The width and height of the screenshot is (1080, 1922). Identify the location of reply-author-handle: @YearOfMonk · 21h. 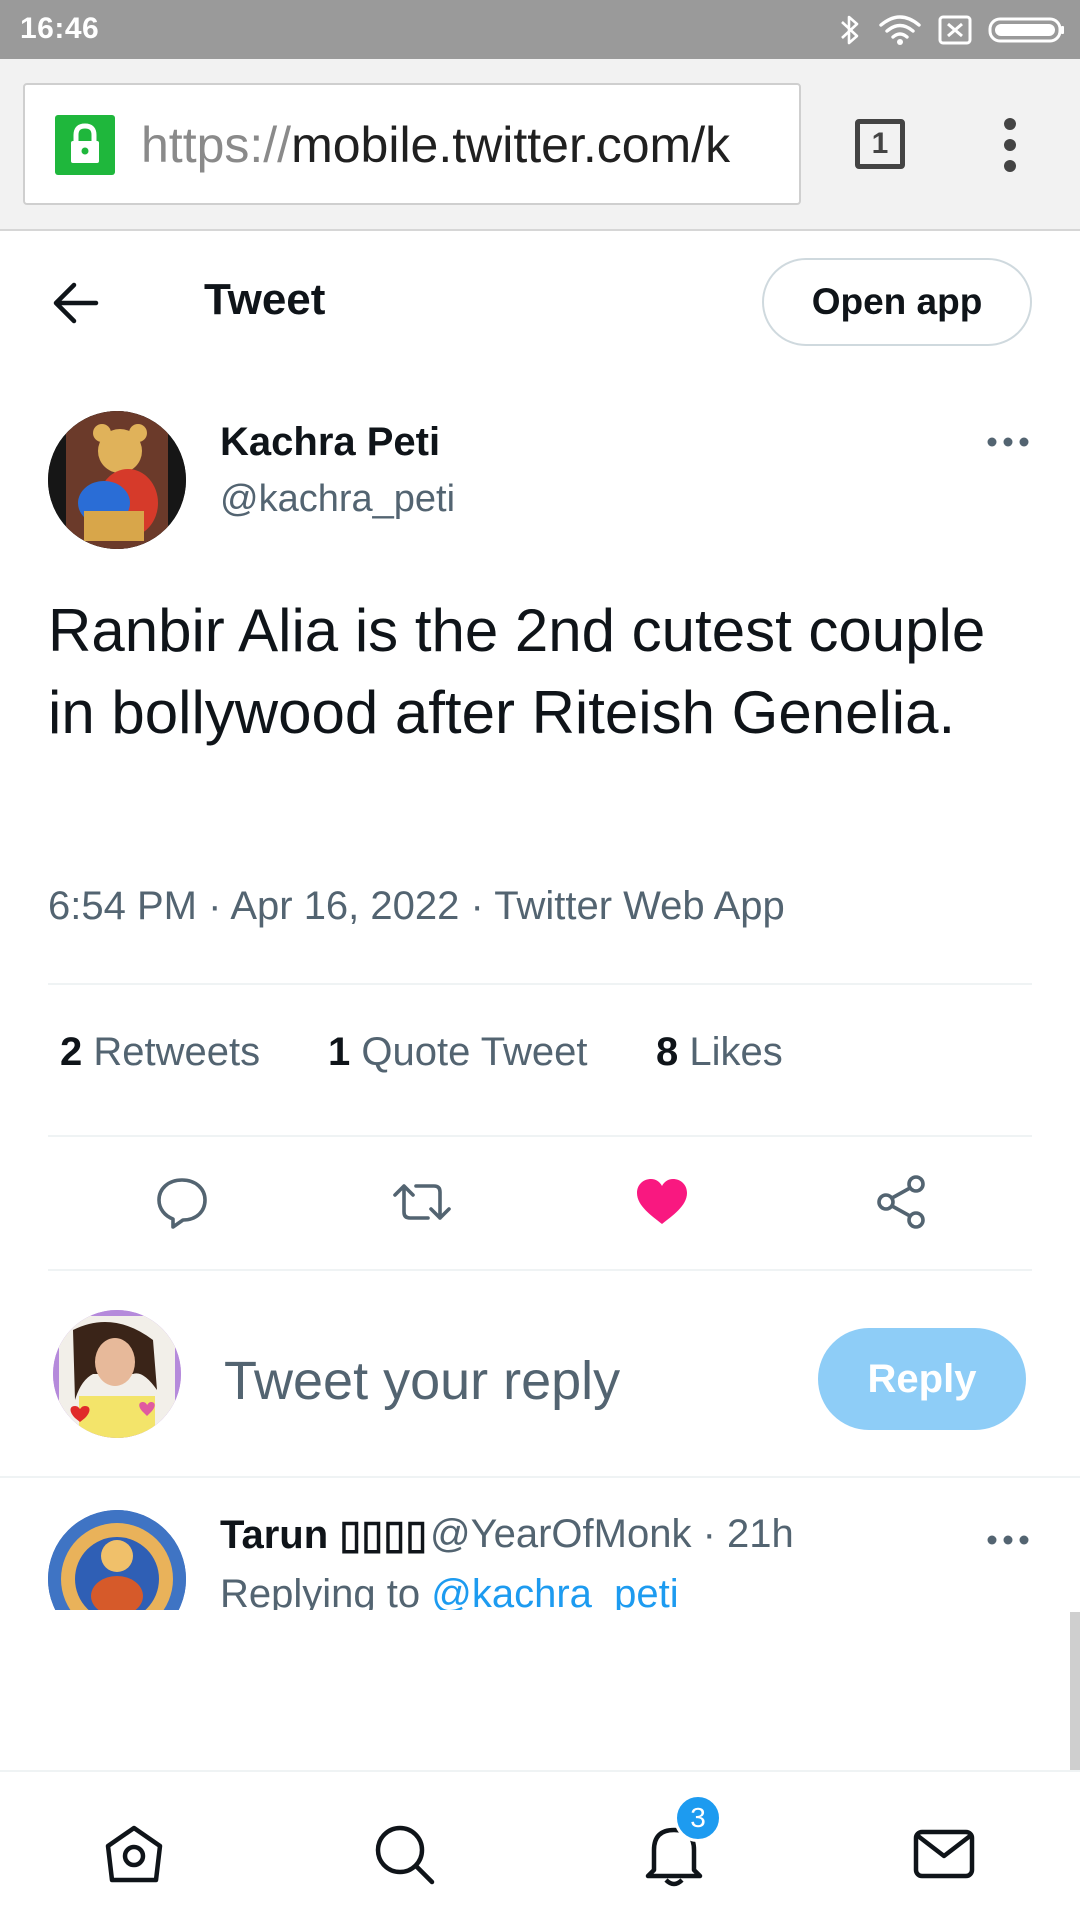
(612, 1534).